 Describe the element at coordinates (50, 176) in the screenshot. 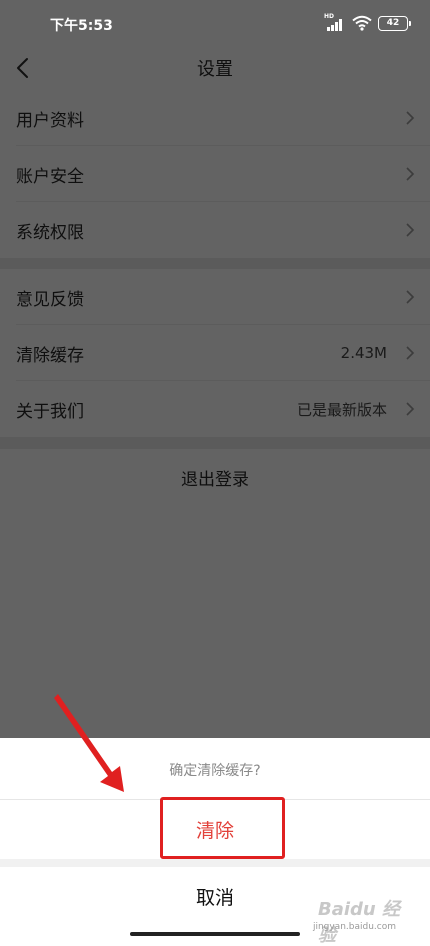

I see `settings-item-label: 账户安全` at that location.